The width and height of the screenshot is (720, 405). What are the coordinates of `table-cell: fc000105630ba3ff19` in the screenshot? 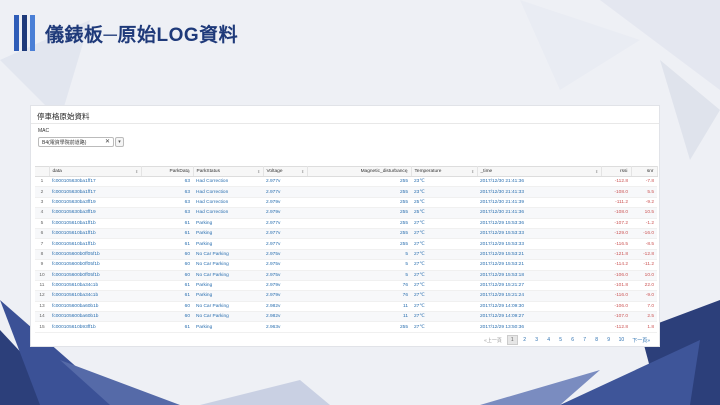 It's located at (95, 203).